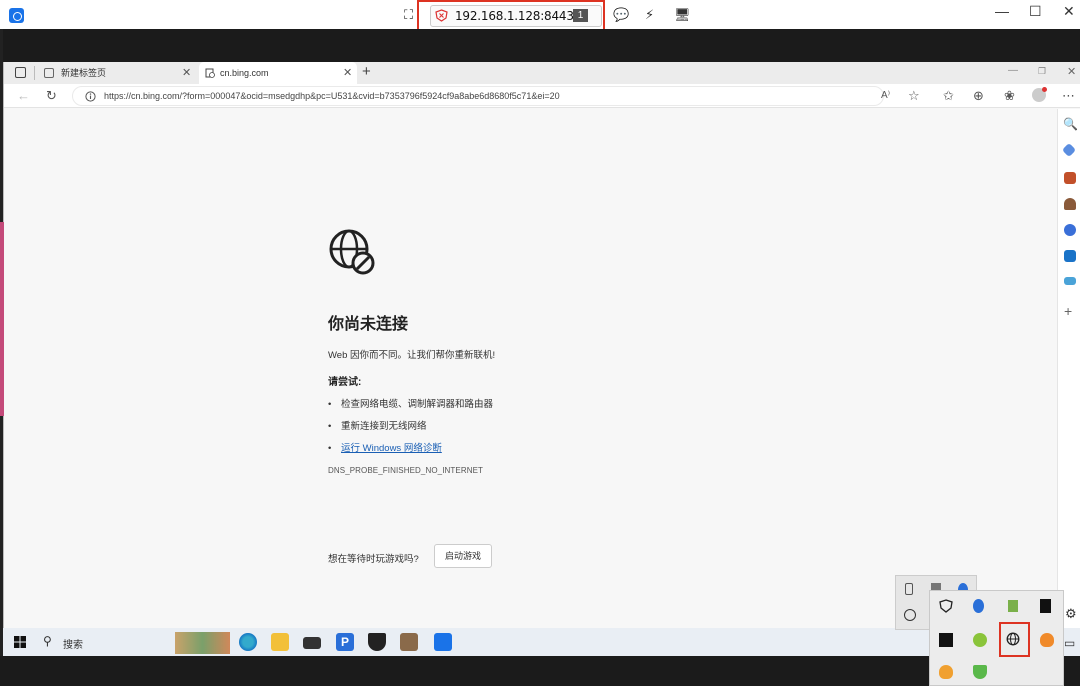 This screenshot has width=1080, height=686. What do you see at coordinates (2, 319) in the screenshot?
I see `background-strip` at bounding box center [2, 319].